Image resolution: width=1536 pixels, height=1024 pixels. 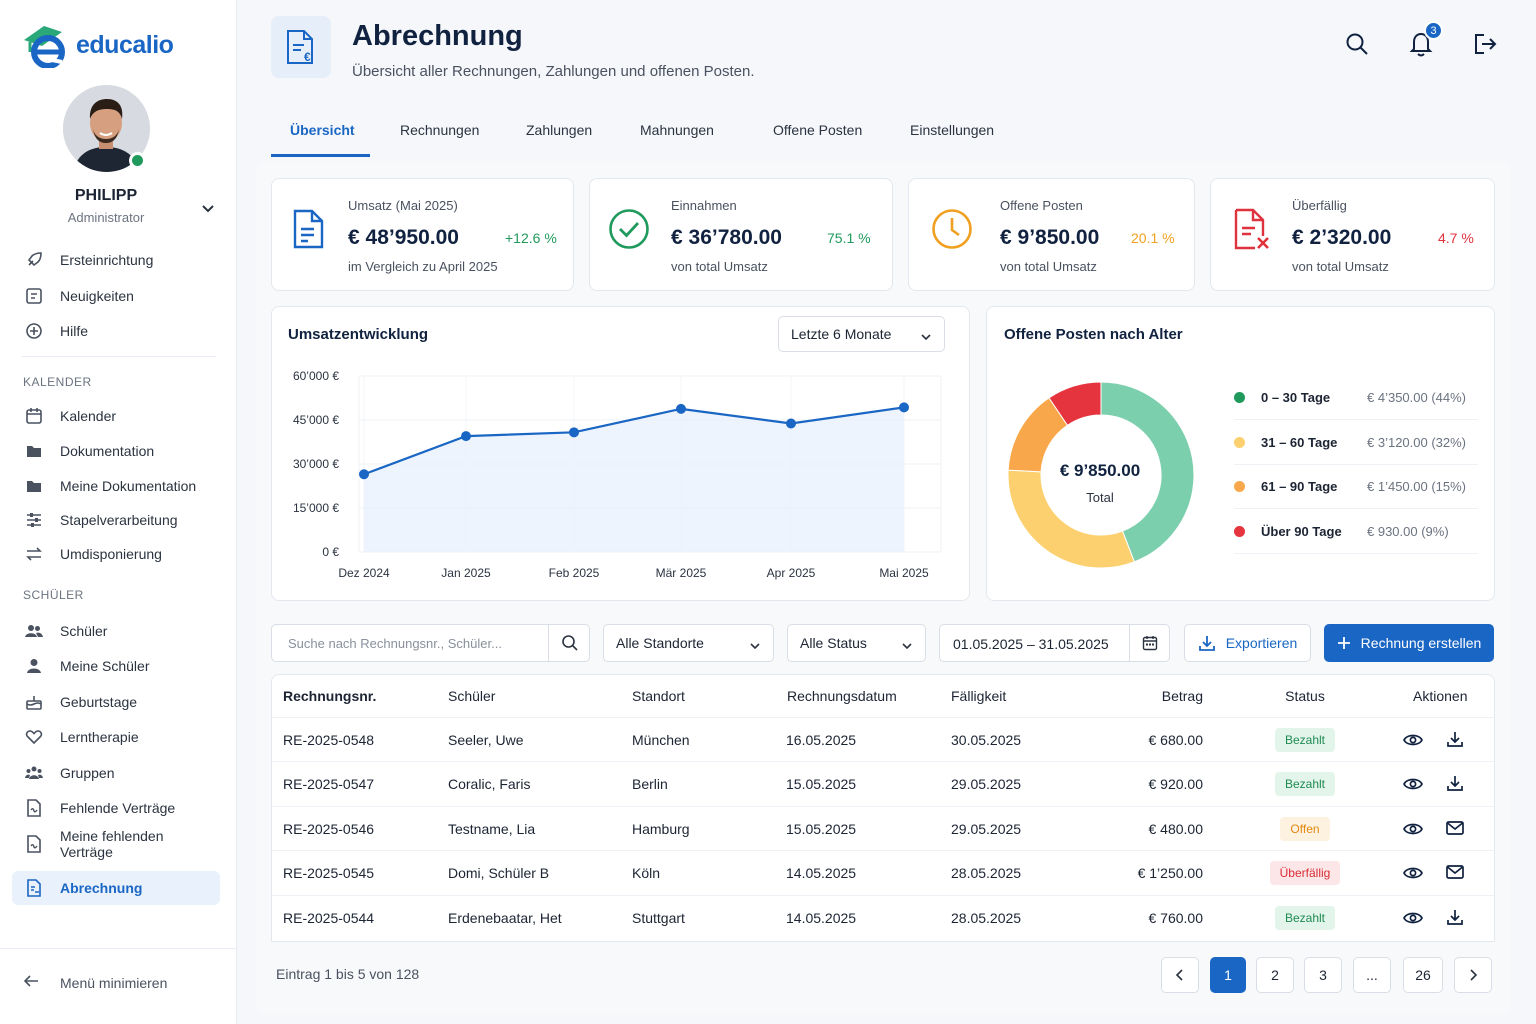 I want to click on user-menu-chevron-icon, so click(x=208, y=210).